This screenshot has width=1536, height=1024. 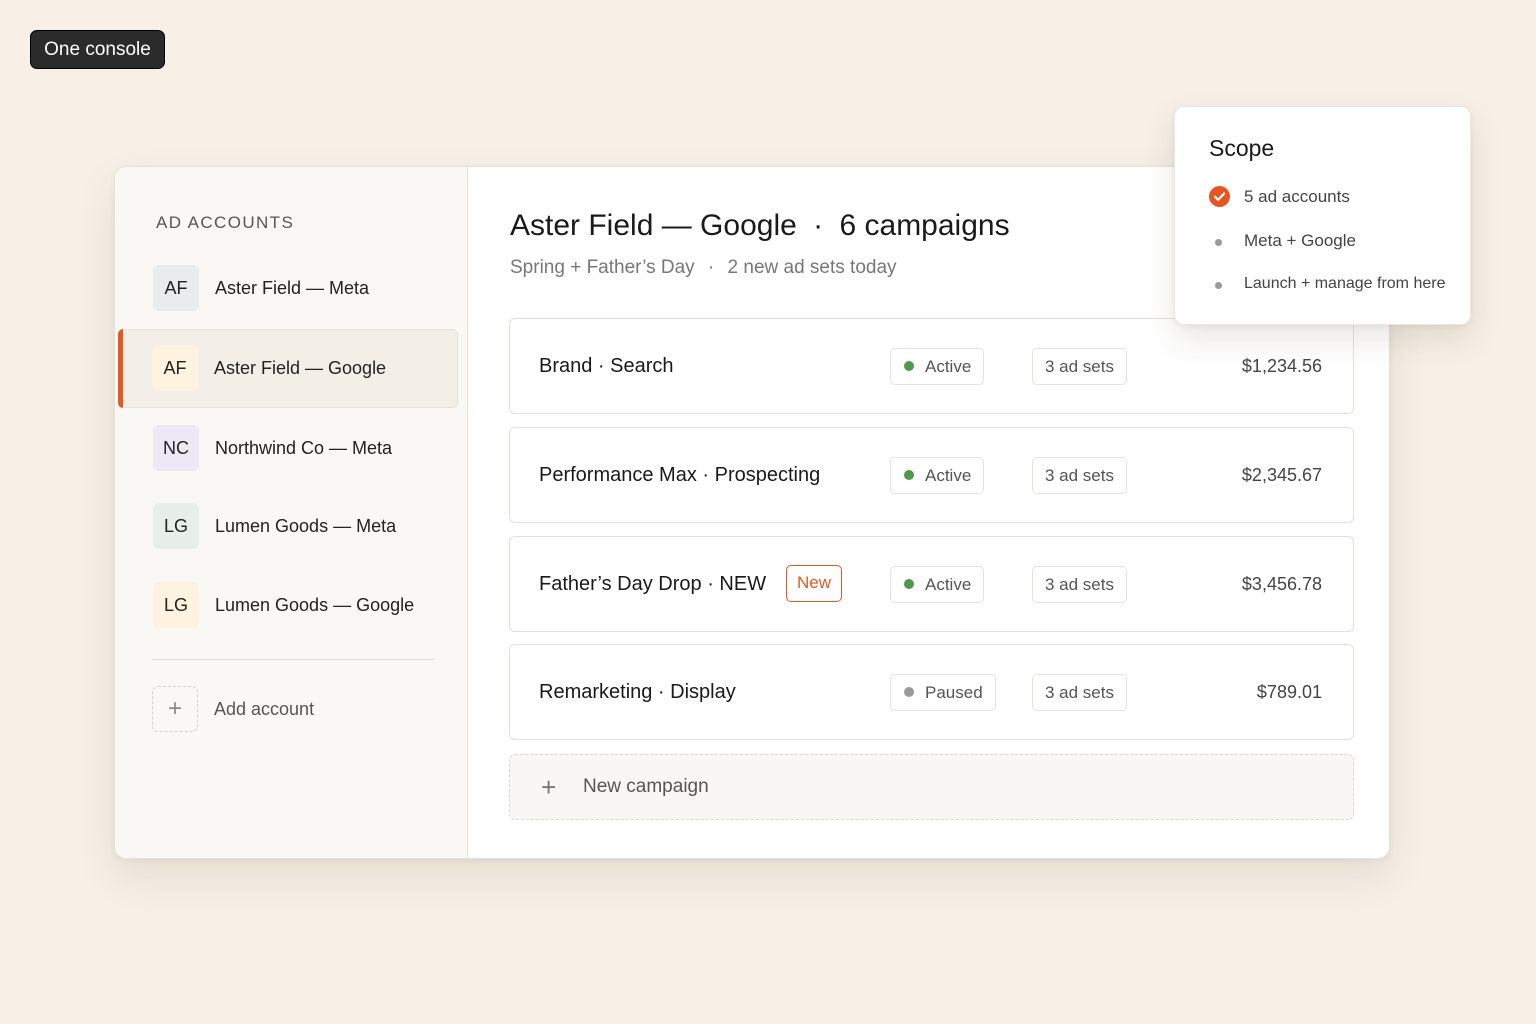 What do you see at coordinates (653, 584) in the screenshot?
I see `campaign-name: Father’s Day Drop · NEW` at bounding box center [653, 584].